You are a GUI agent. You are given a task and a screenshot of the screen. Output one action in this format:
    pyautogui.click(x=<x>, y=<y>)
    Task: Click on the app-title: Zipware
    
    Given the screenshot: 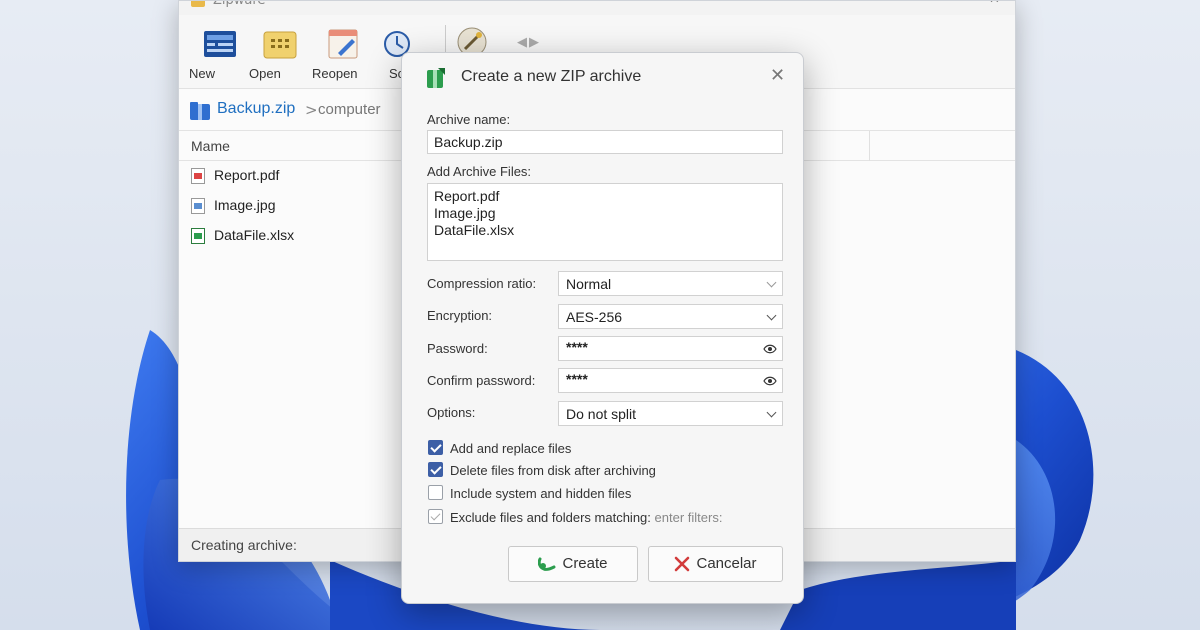 What is the action you would take?
    pyautogui.click(x=239, y=4)
    